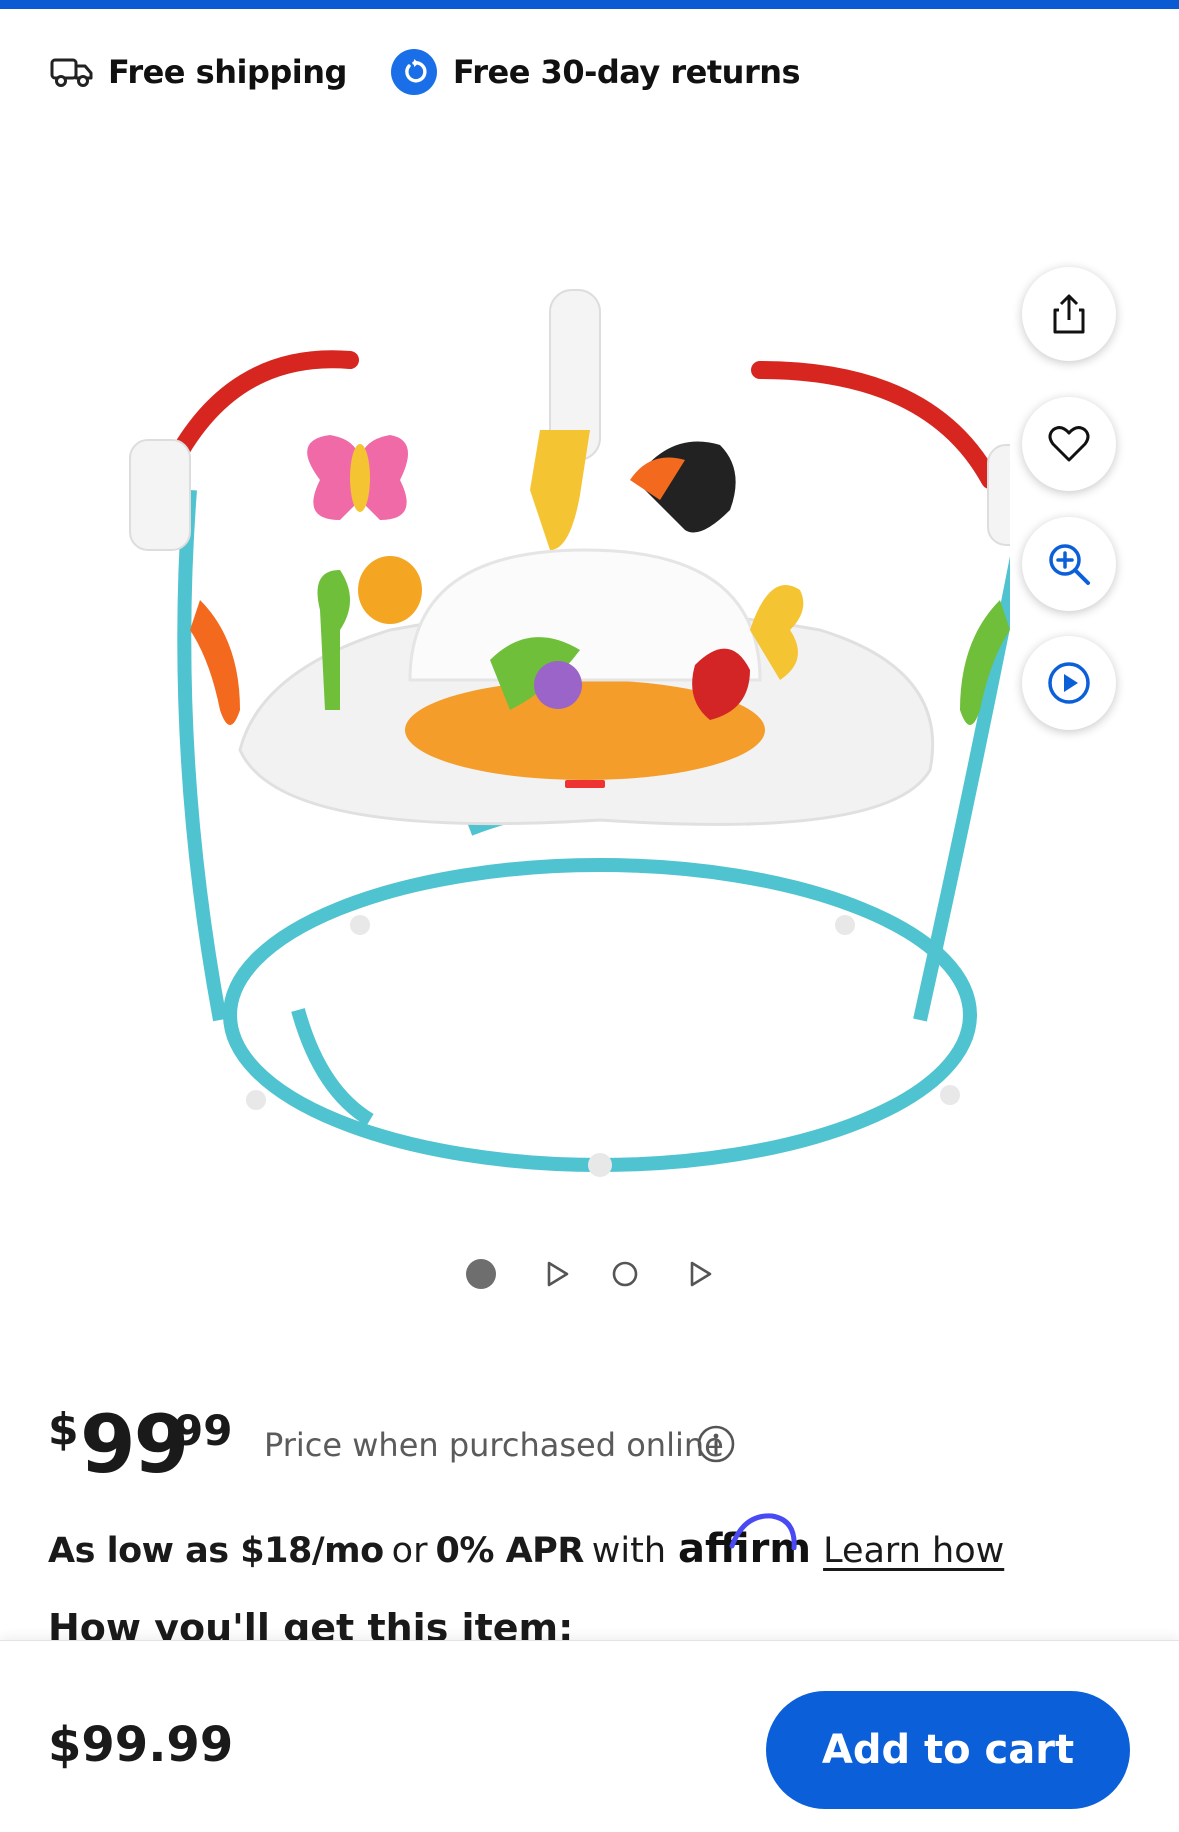  Describe the element at coordinates (716, 1444) in the screenshot. I see `info-icon` at that location.